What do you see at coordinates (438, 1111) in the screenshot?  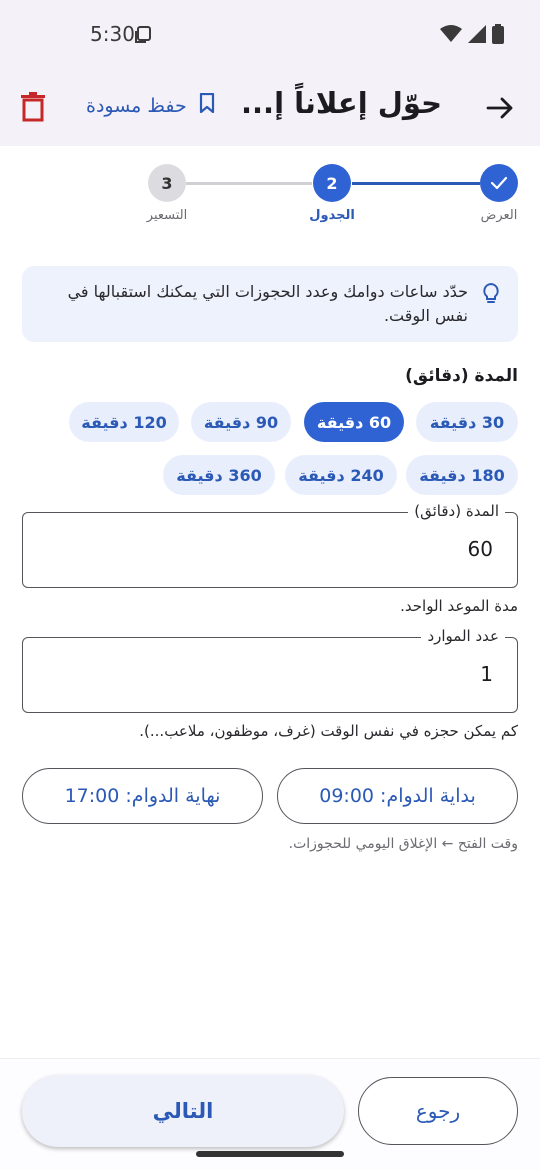 I see `back-button: رجوع` at bounding box center [438, 1111].